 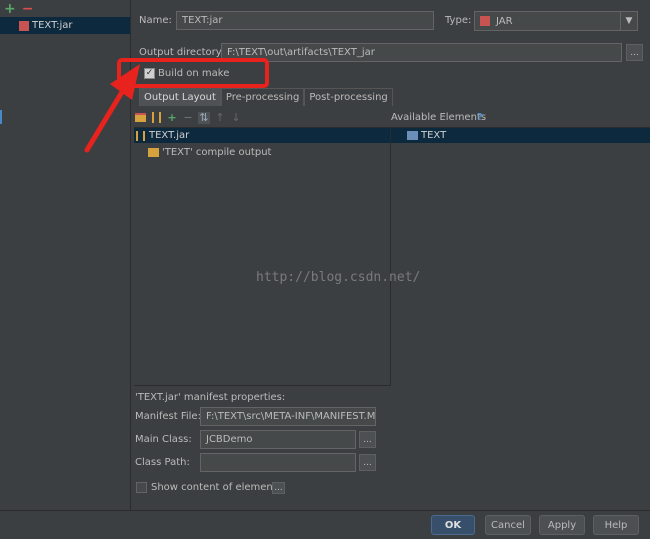 What do you see at coordinates (421, 52) in the screenshot?
I see `output-directory-field: F:\TEXT\out\artifacts\TEXT_jar` at bounding box center [421, 52].